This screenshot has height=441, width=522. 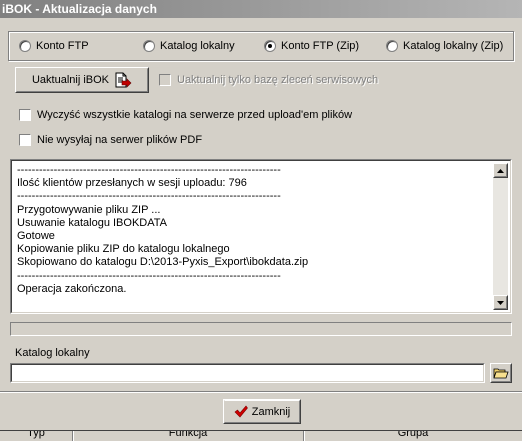 I want to click on close-button: Zamknij, so click(x=262, y=411).